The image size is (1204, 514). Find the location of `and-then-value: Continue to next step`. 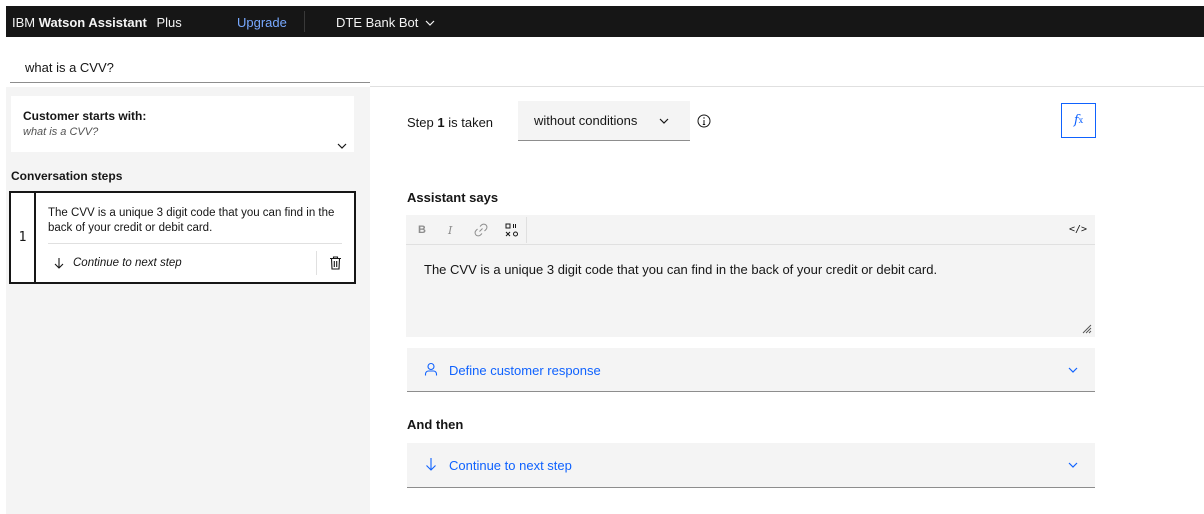

and-then-value: Continue to next step is located at coordinates (510, 465).